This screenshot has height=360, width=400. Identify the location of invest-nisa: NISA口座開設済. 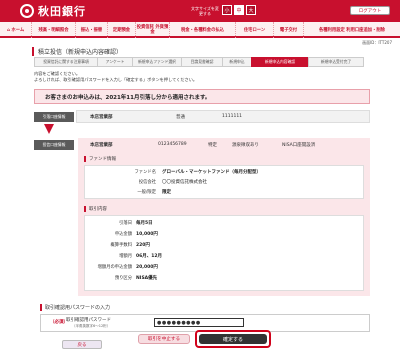
(299, 145).